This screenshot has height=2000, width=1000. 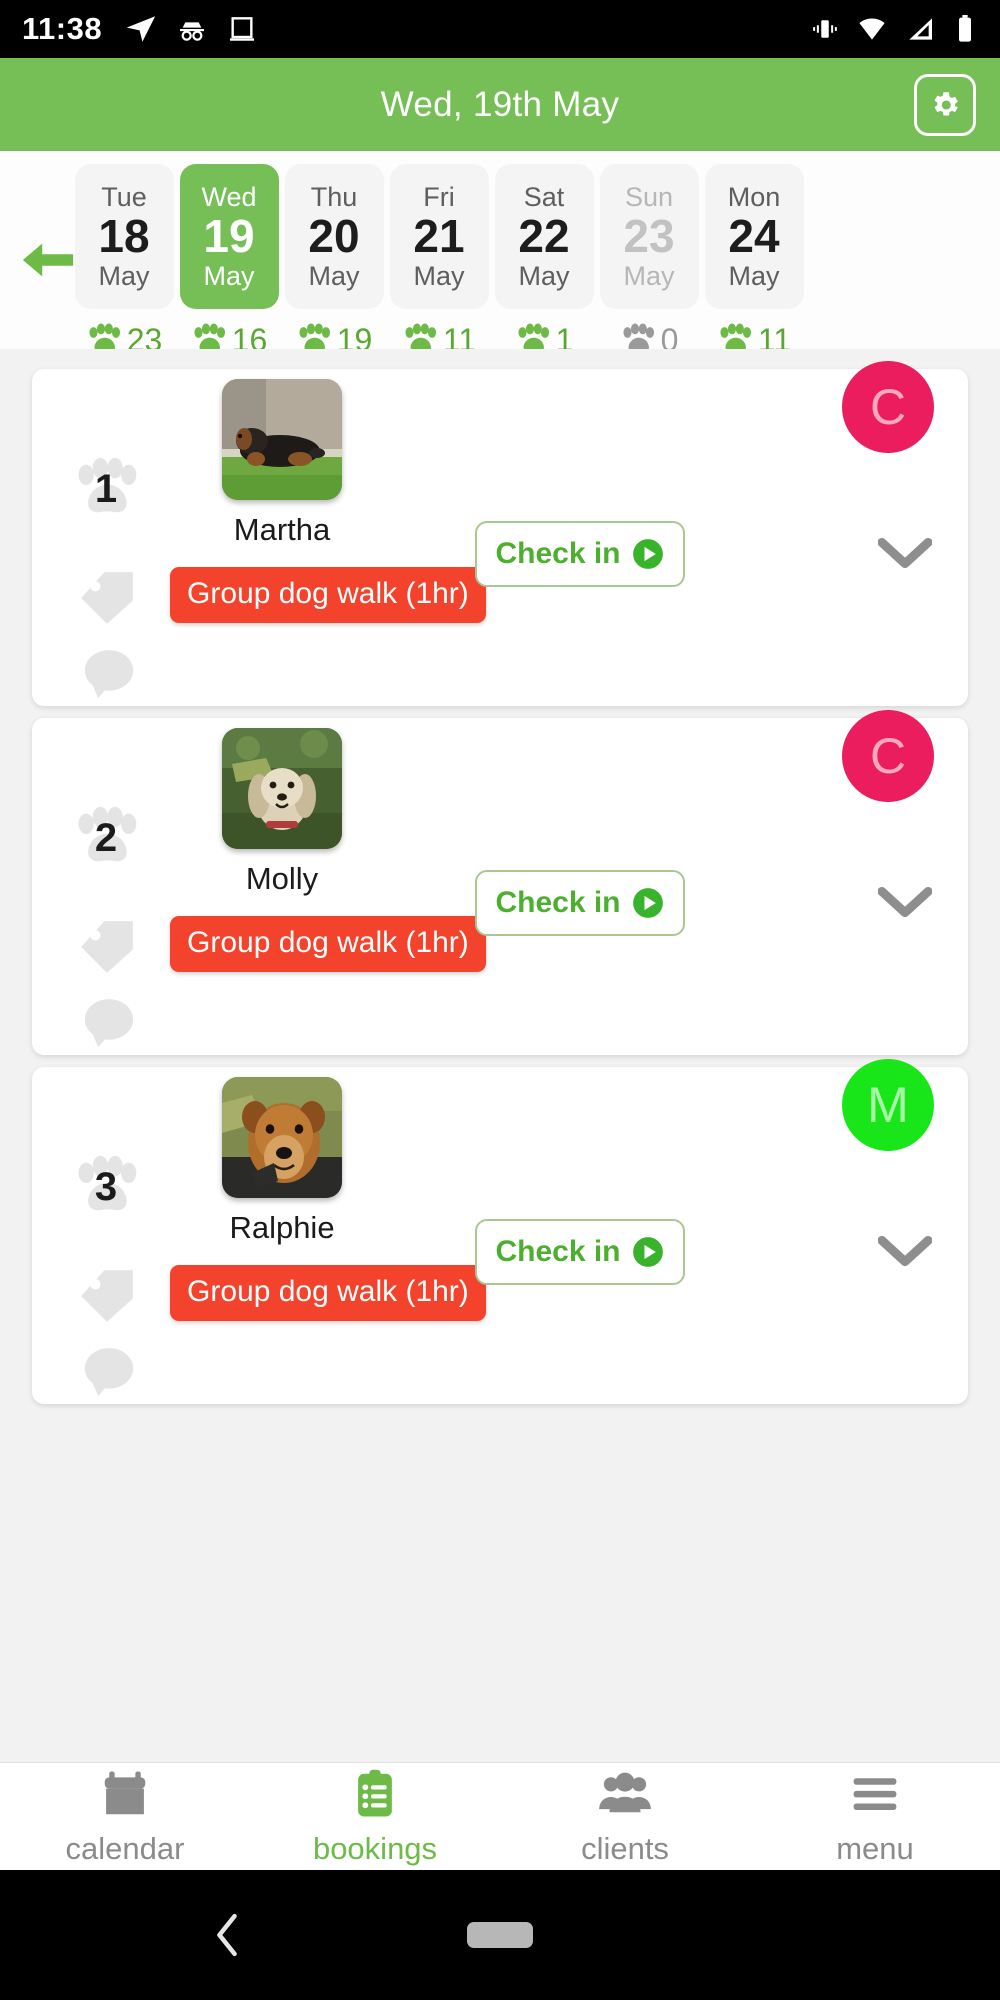 I want to click on day-of-week: Thu, so click(x=334, y=197).